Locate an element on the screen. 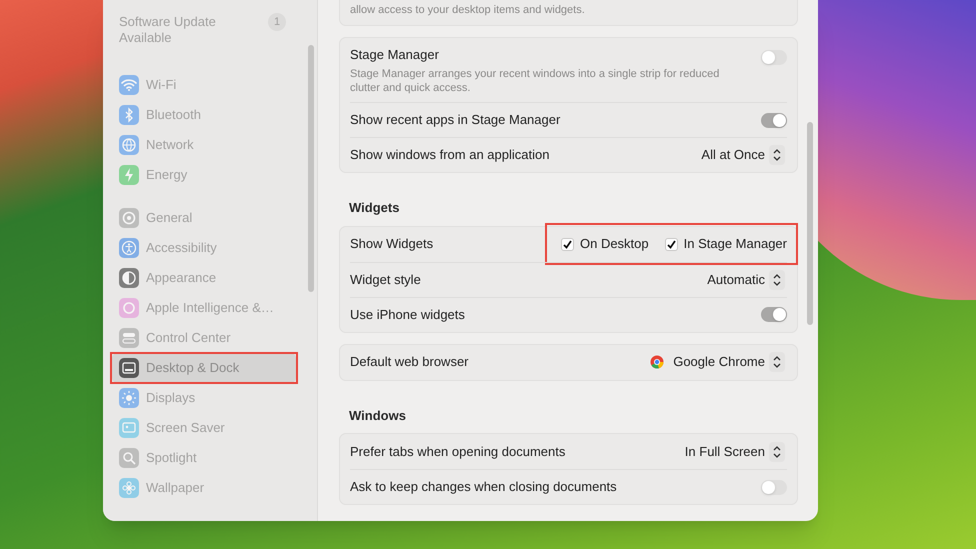  sidebar-item: Control Center is located at coordinates (204, 338).